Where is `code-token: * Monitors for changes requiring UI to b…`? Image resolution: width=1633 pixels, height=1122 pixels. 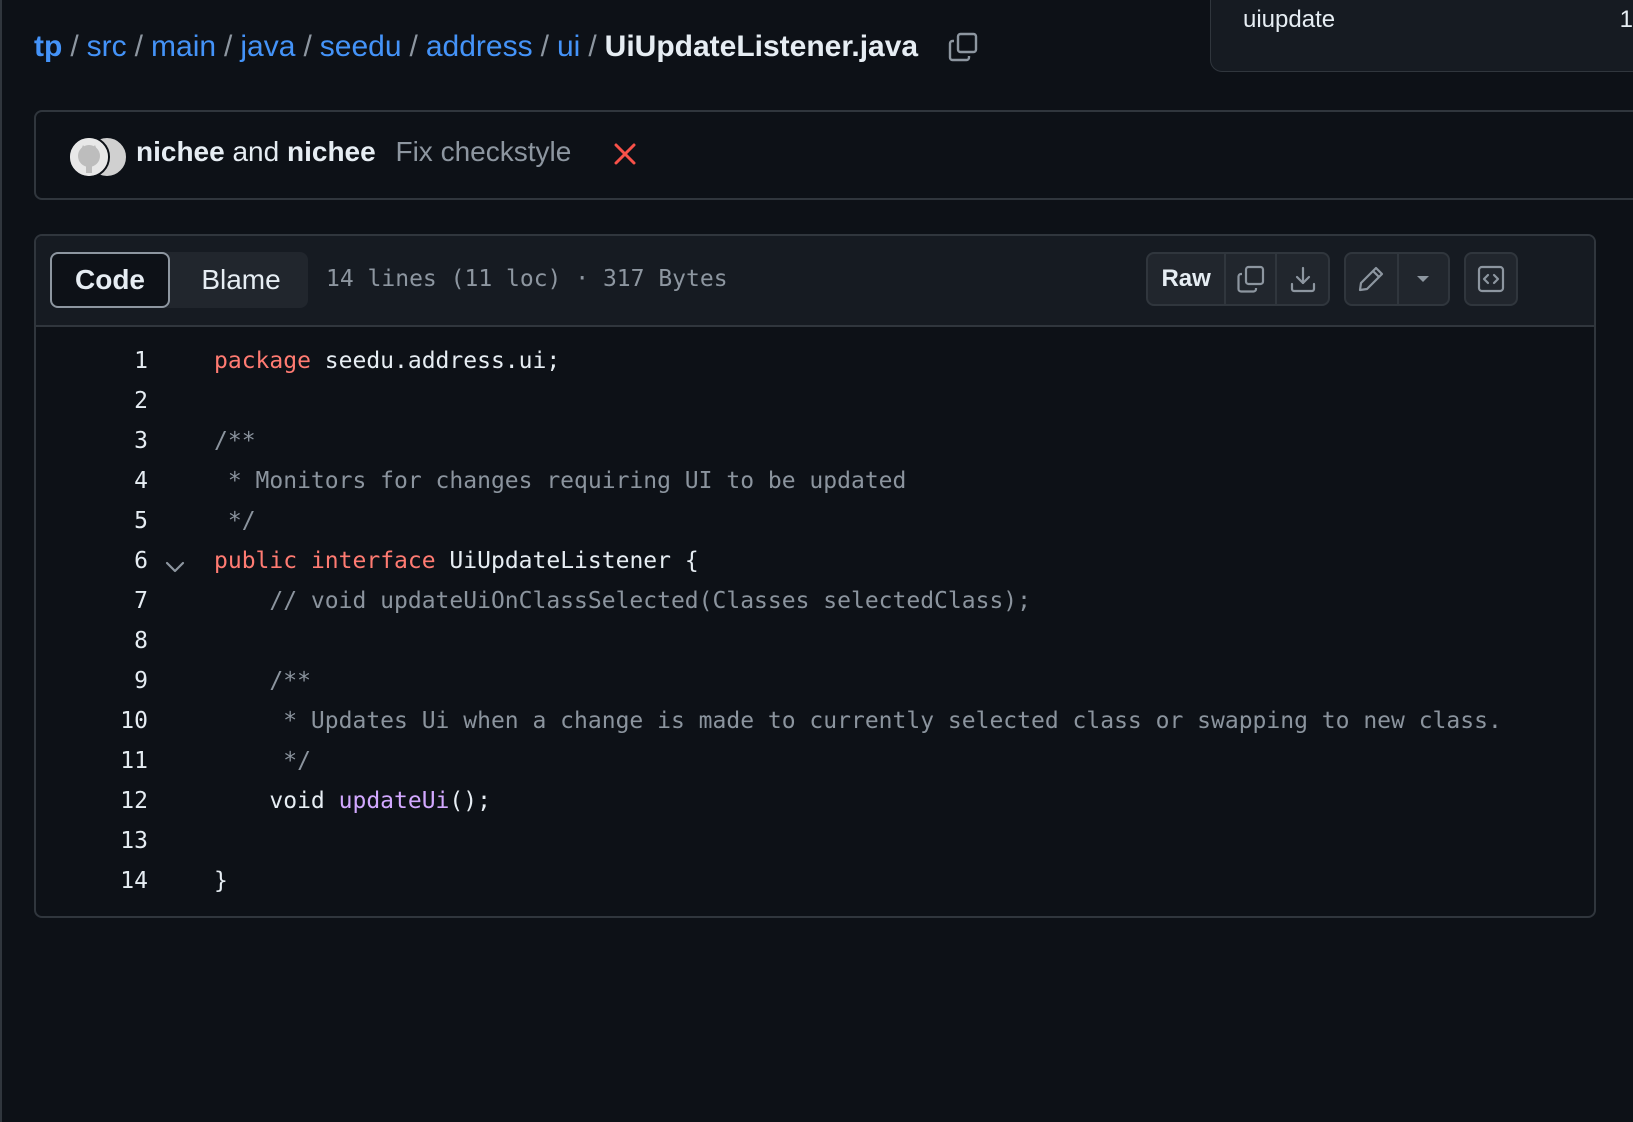 code-token: * Monitors for changes requiring UI to b… is located at coordinates (560, 481).